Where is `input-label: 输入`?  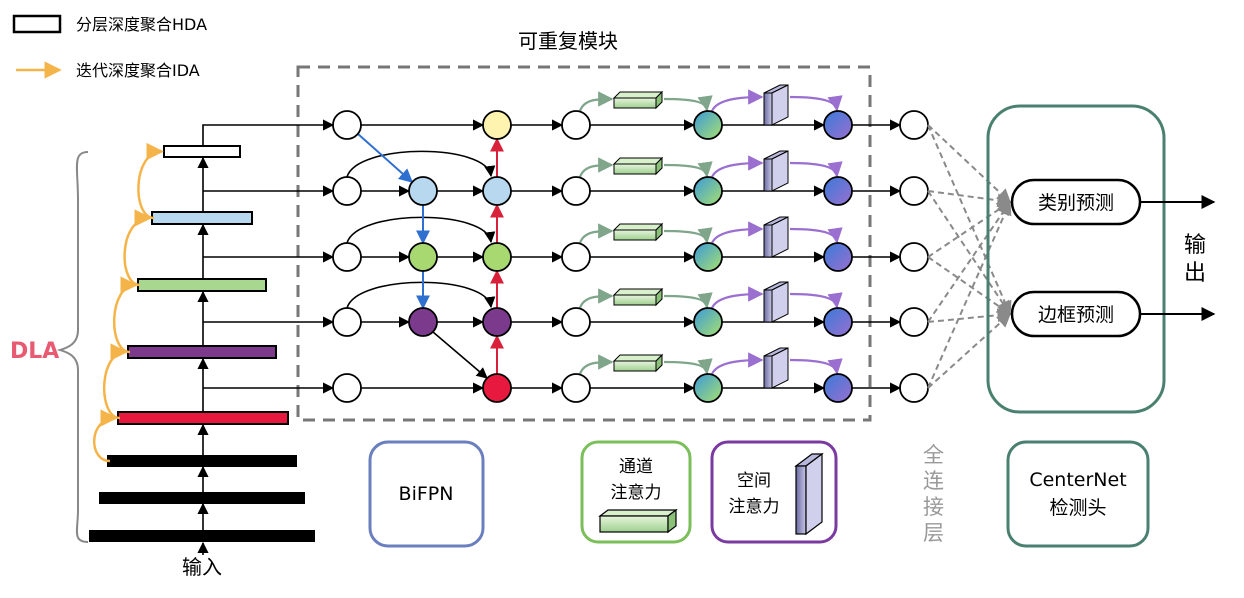
input-label: 输入 is located at coordinates (202, 567).